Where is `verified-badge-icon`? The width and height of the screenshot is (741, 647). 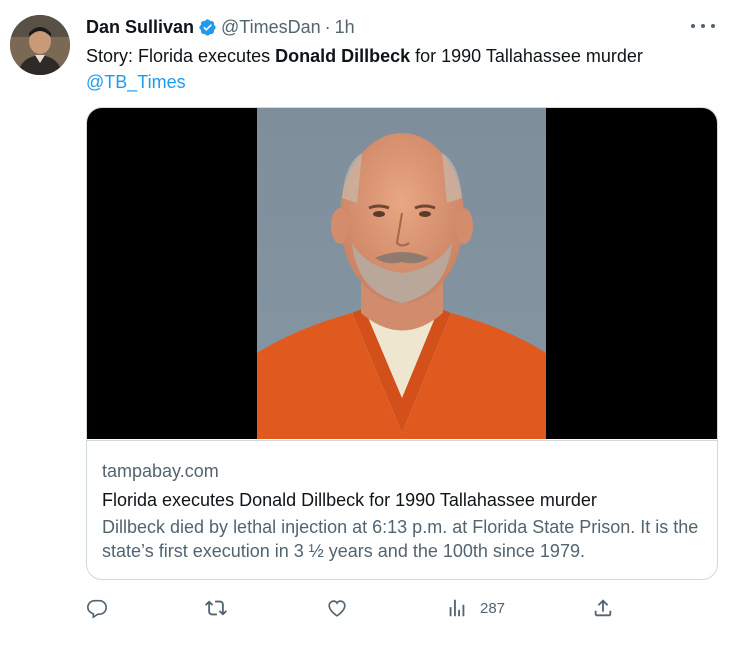 verified-badge-icon is located at coordinates (207, 27).